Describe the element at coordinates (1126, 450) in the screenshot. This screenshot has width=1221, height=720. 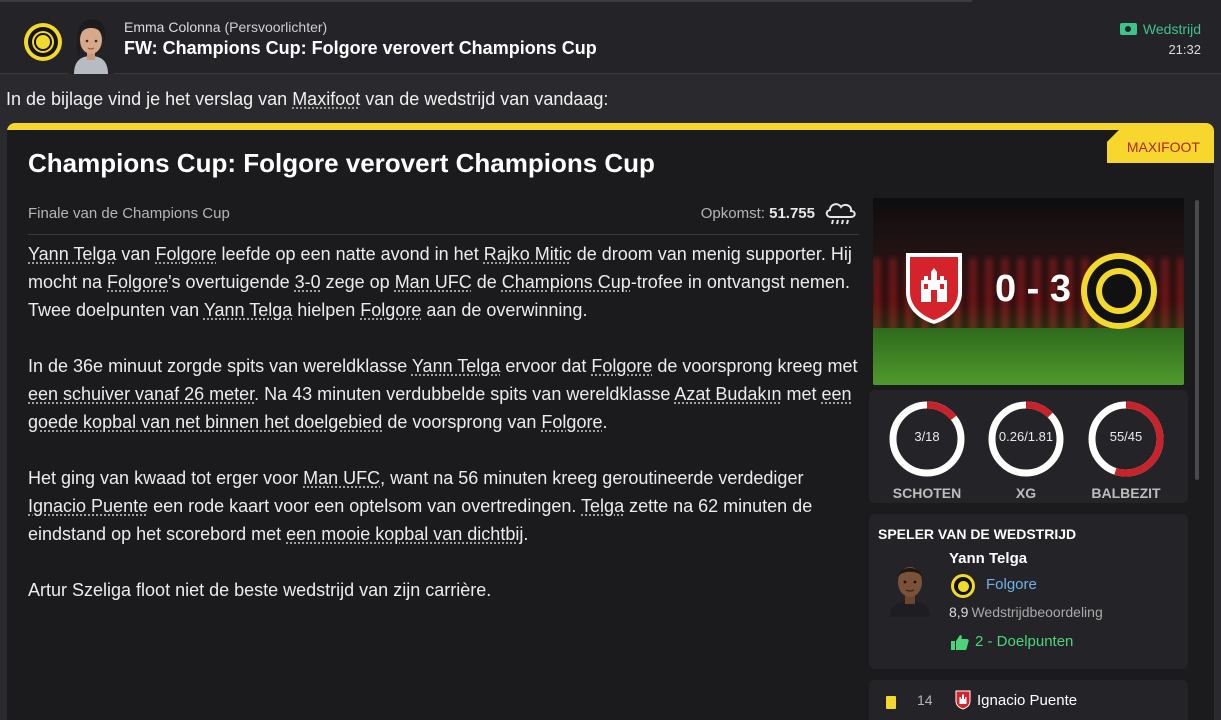
I see `stat-possession: 55/45 BALBEZIT` at that location.